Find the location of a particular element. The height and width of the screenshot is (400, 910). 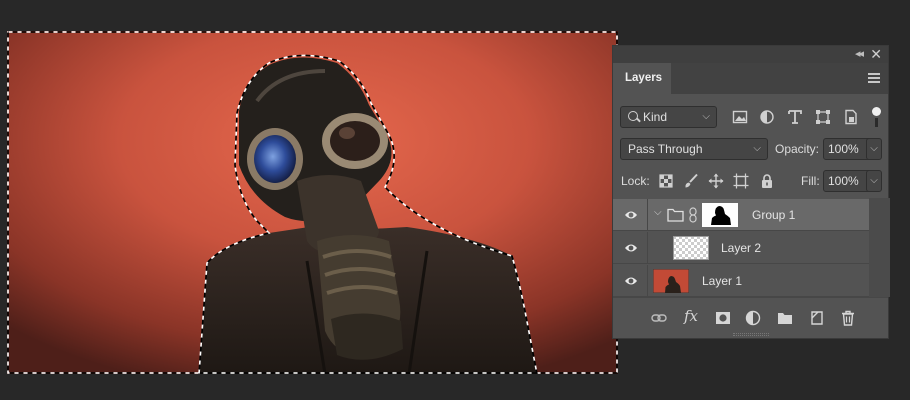

layer-name: Layer 2 is located at coordinates (741, 248).